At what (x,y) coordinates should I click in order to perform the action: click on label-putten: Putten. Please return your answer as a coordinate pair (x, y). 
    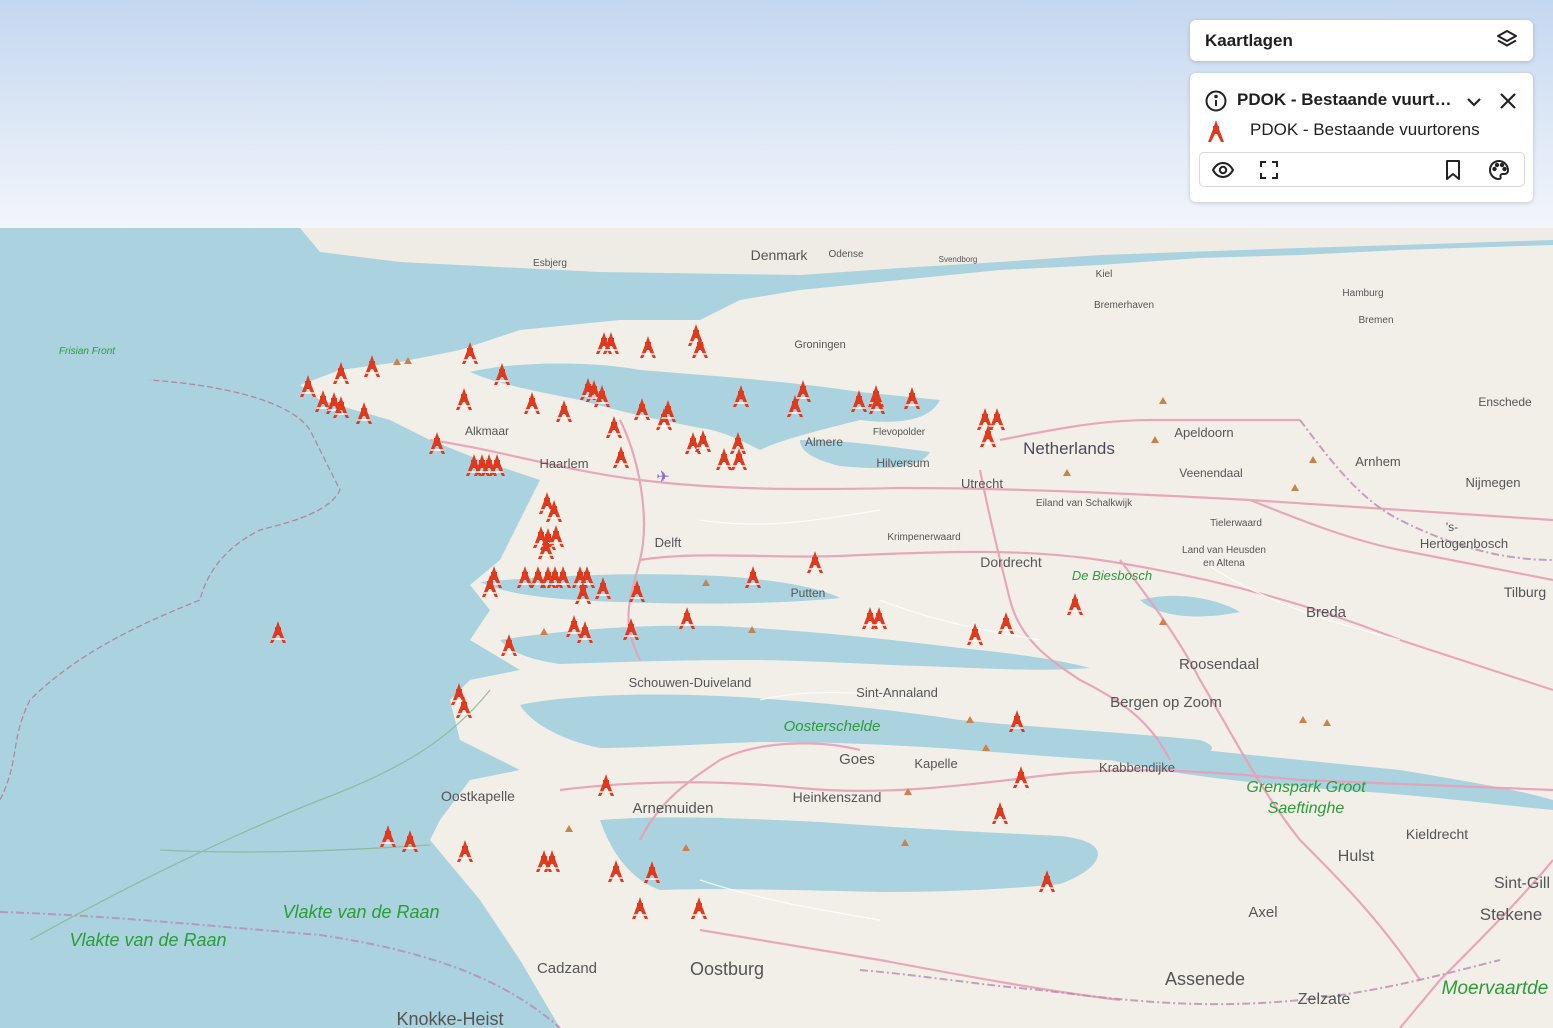
    Looking at the image, I should click on (808, 593).